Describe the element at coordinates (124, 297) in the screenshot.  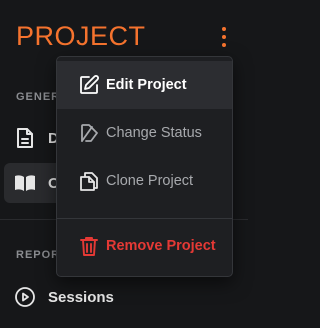
I see `sidebar-item-sessions: Sessions` at that location.